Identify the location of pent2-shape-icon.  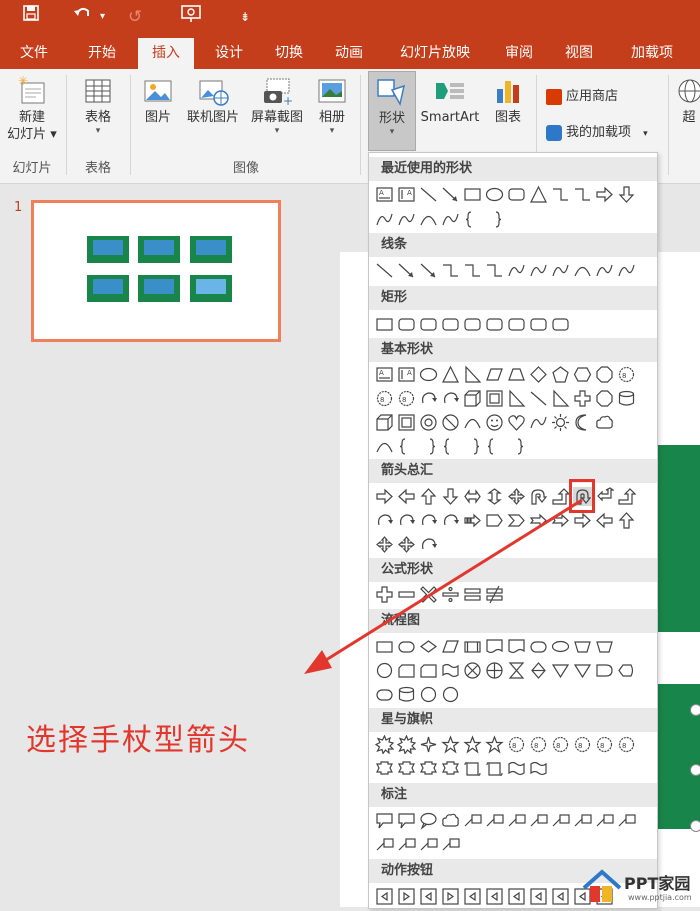
(496, 520).